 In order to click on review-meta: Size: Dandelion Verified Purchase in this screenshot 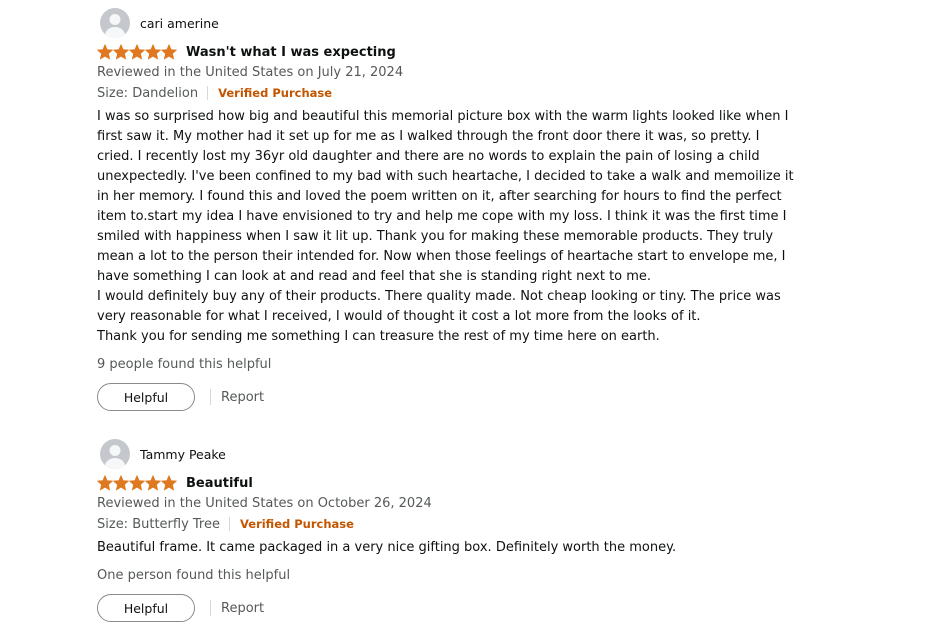, I will do `click(447, 93)`.